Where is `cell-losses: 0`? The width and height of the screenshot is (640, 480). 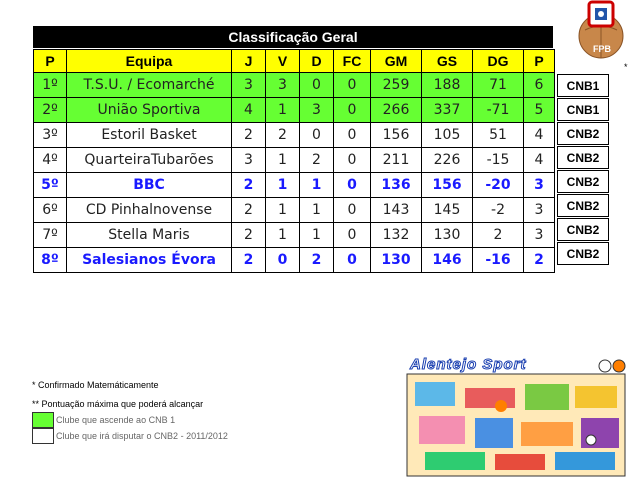 cell-losses: 0 is located at coordinates (316, 85).